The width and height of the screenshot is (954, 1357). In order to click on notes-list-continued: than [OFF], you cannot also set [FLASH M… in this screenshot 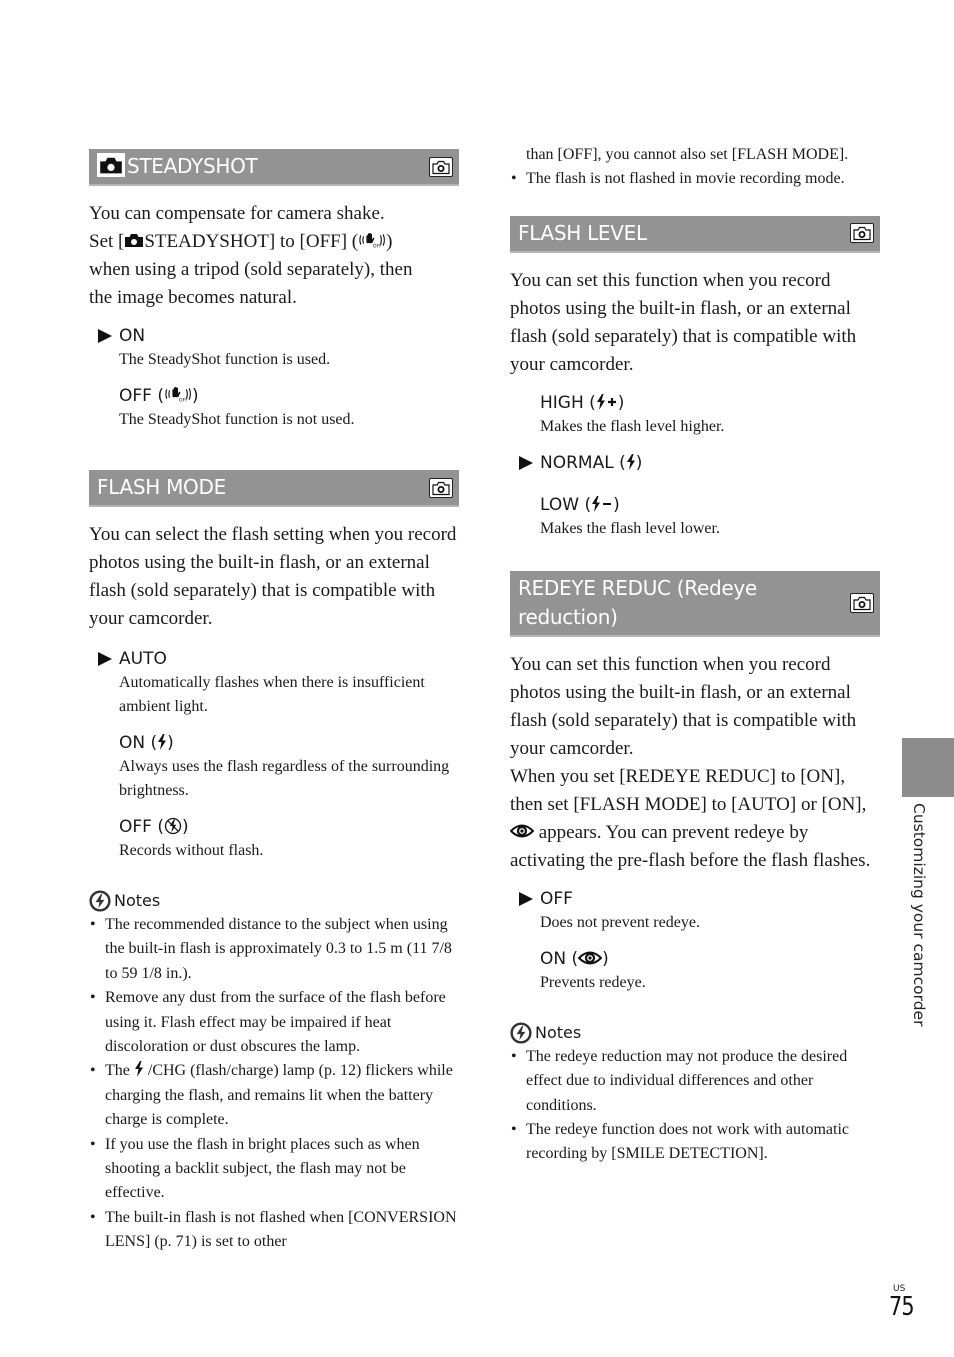, I will do `click(695, 167)`.